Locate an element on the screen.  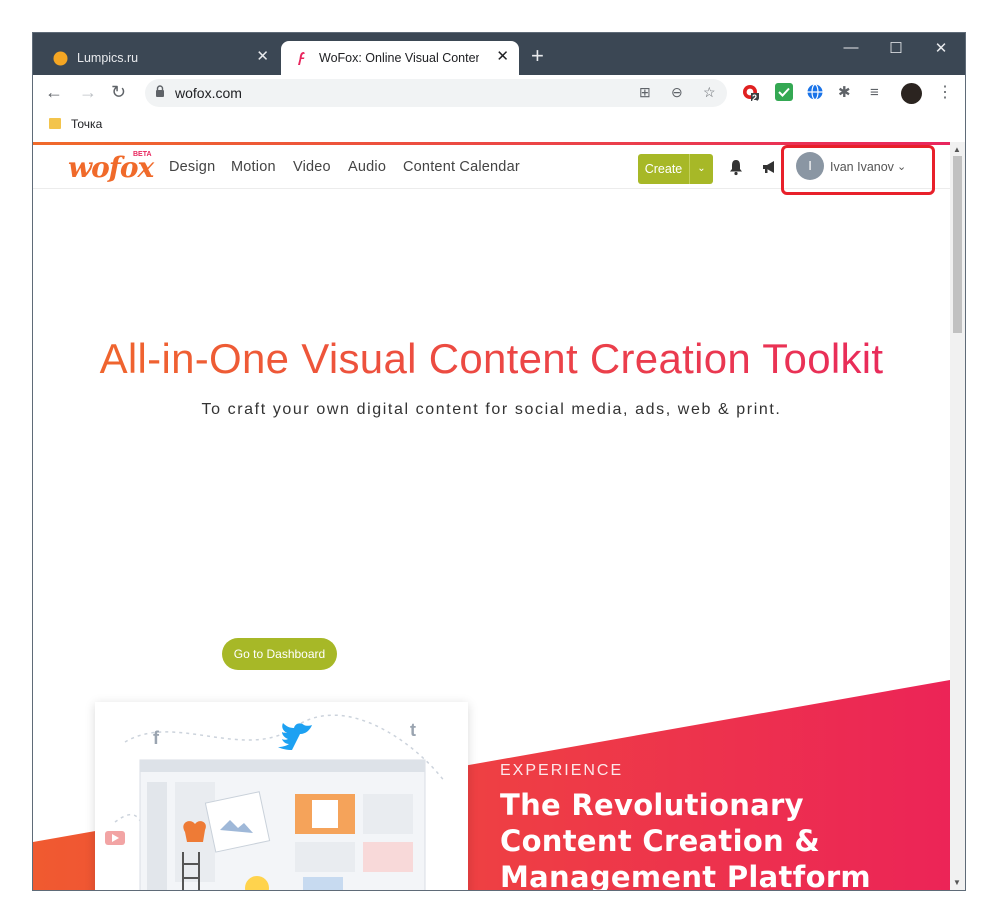
nav-content-calendar: Content Calendar is located at coordinates (461, 167).